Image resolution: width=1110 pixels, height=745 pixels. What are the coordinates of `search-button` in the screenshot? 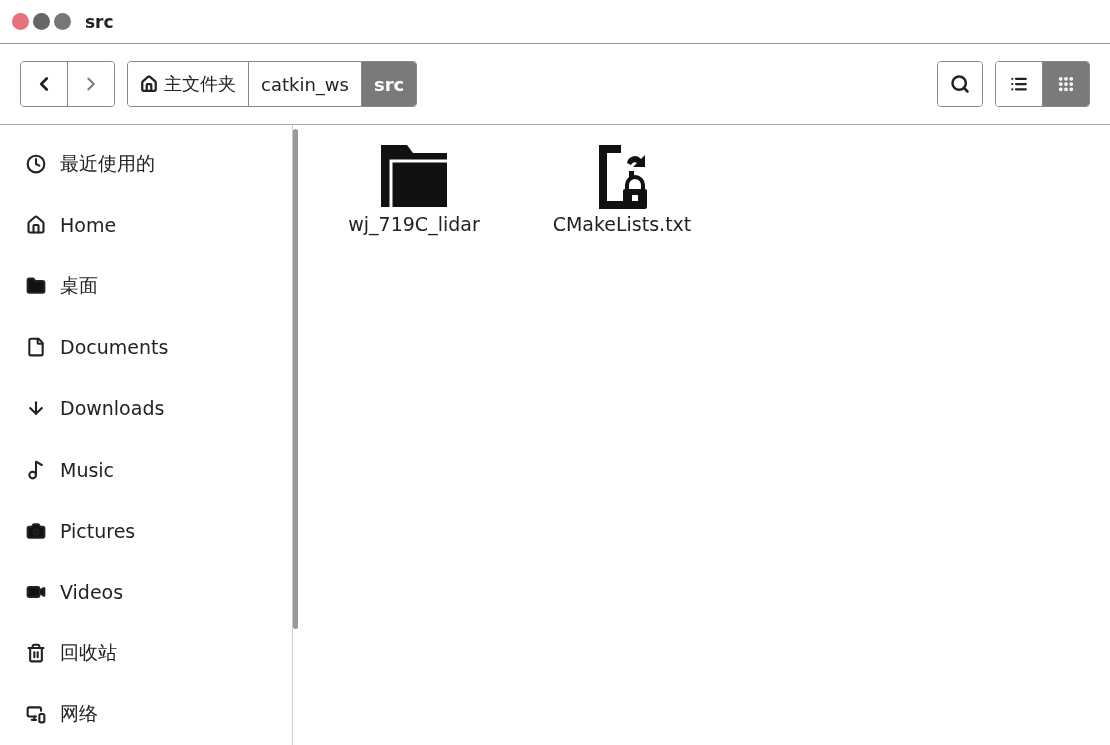 It's located at (960, 84).